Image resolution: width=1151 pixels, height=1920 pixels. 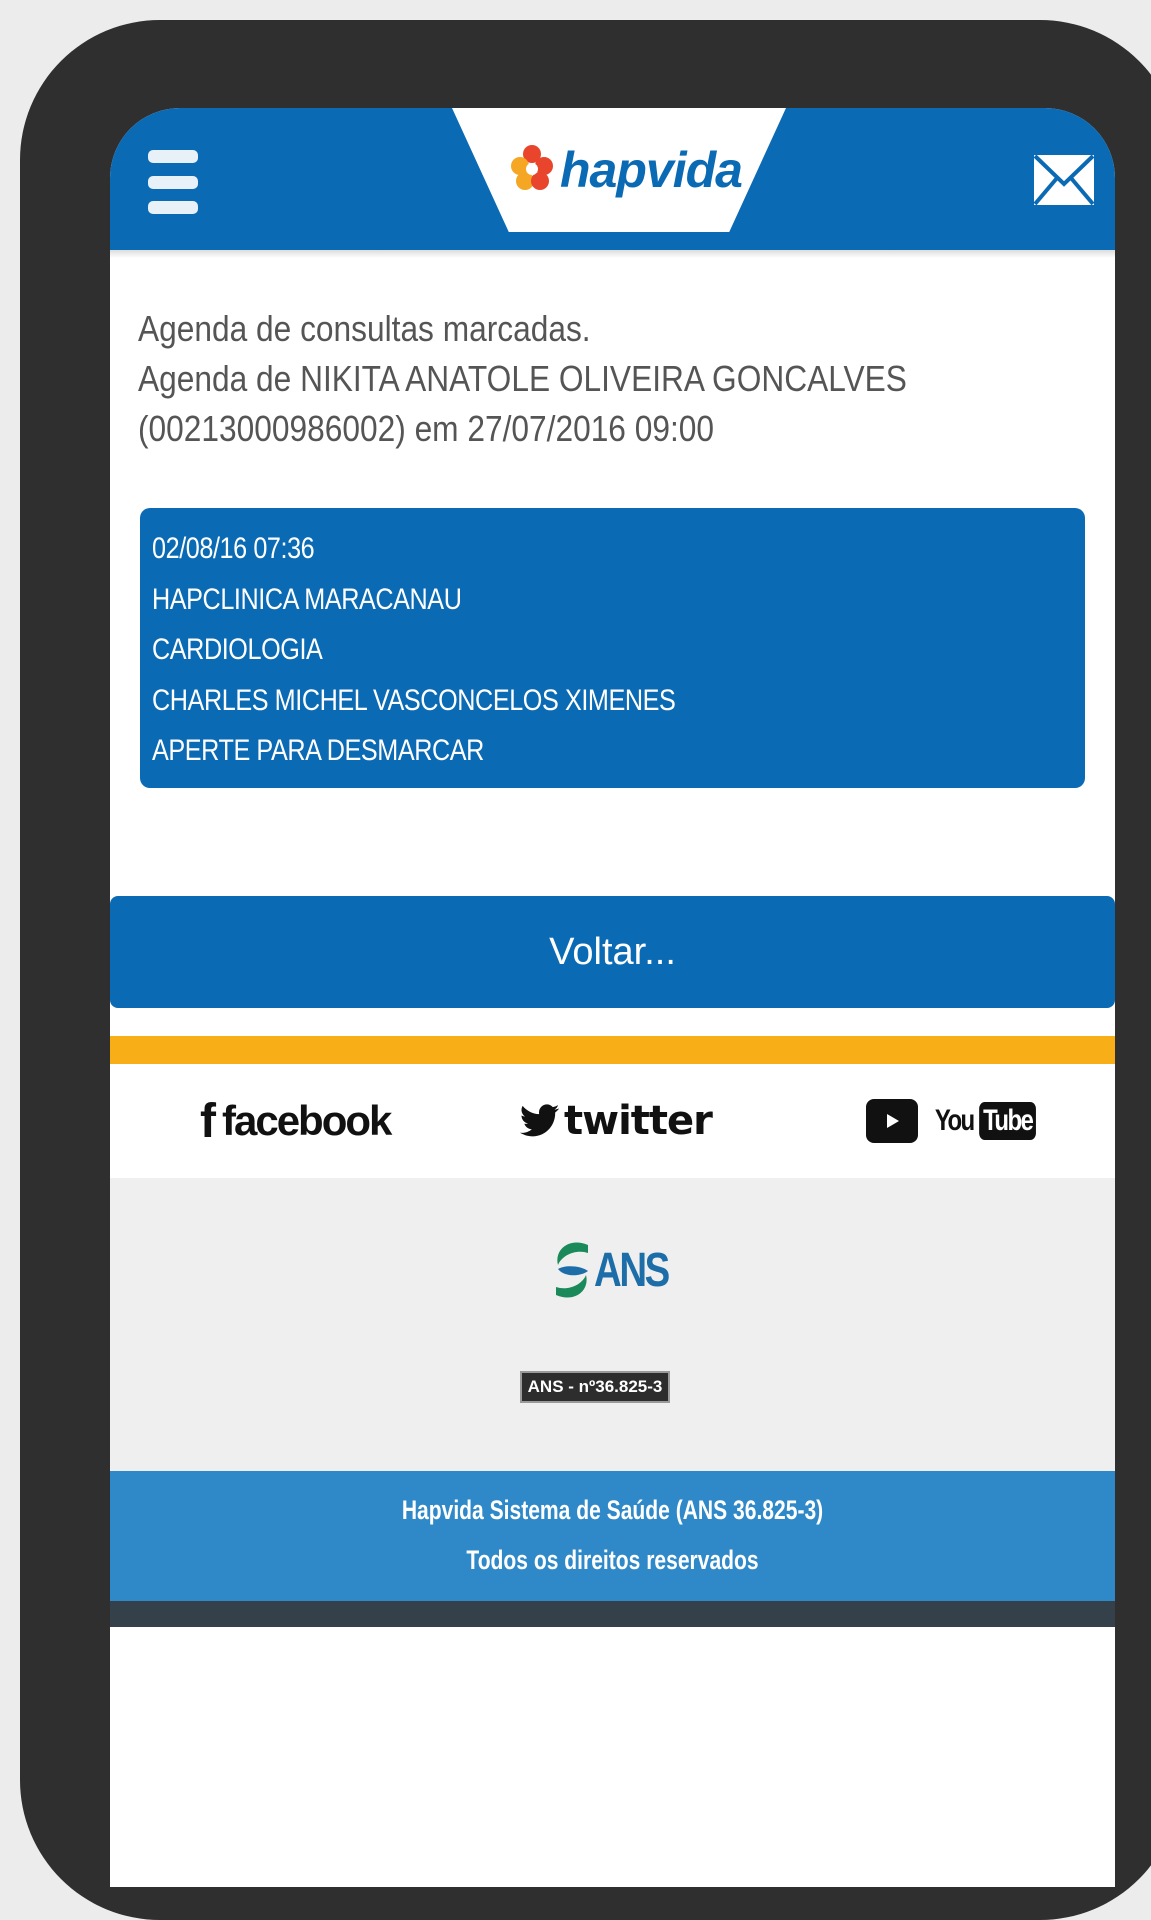 I want to click on flower-icon, so click(x=532, y=167).